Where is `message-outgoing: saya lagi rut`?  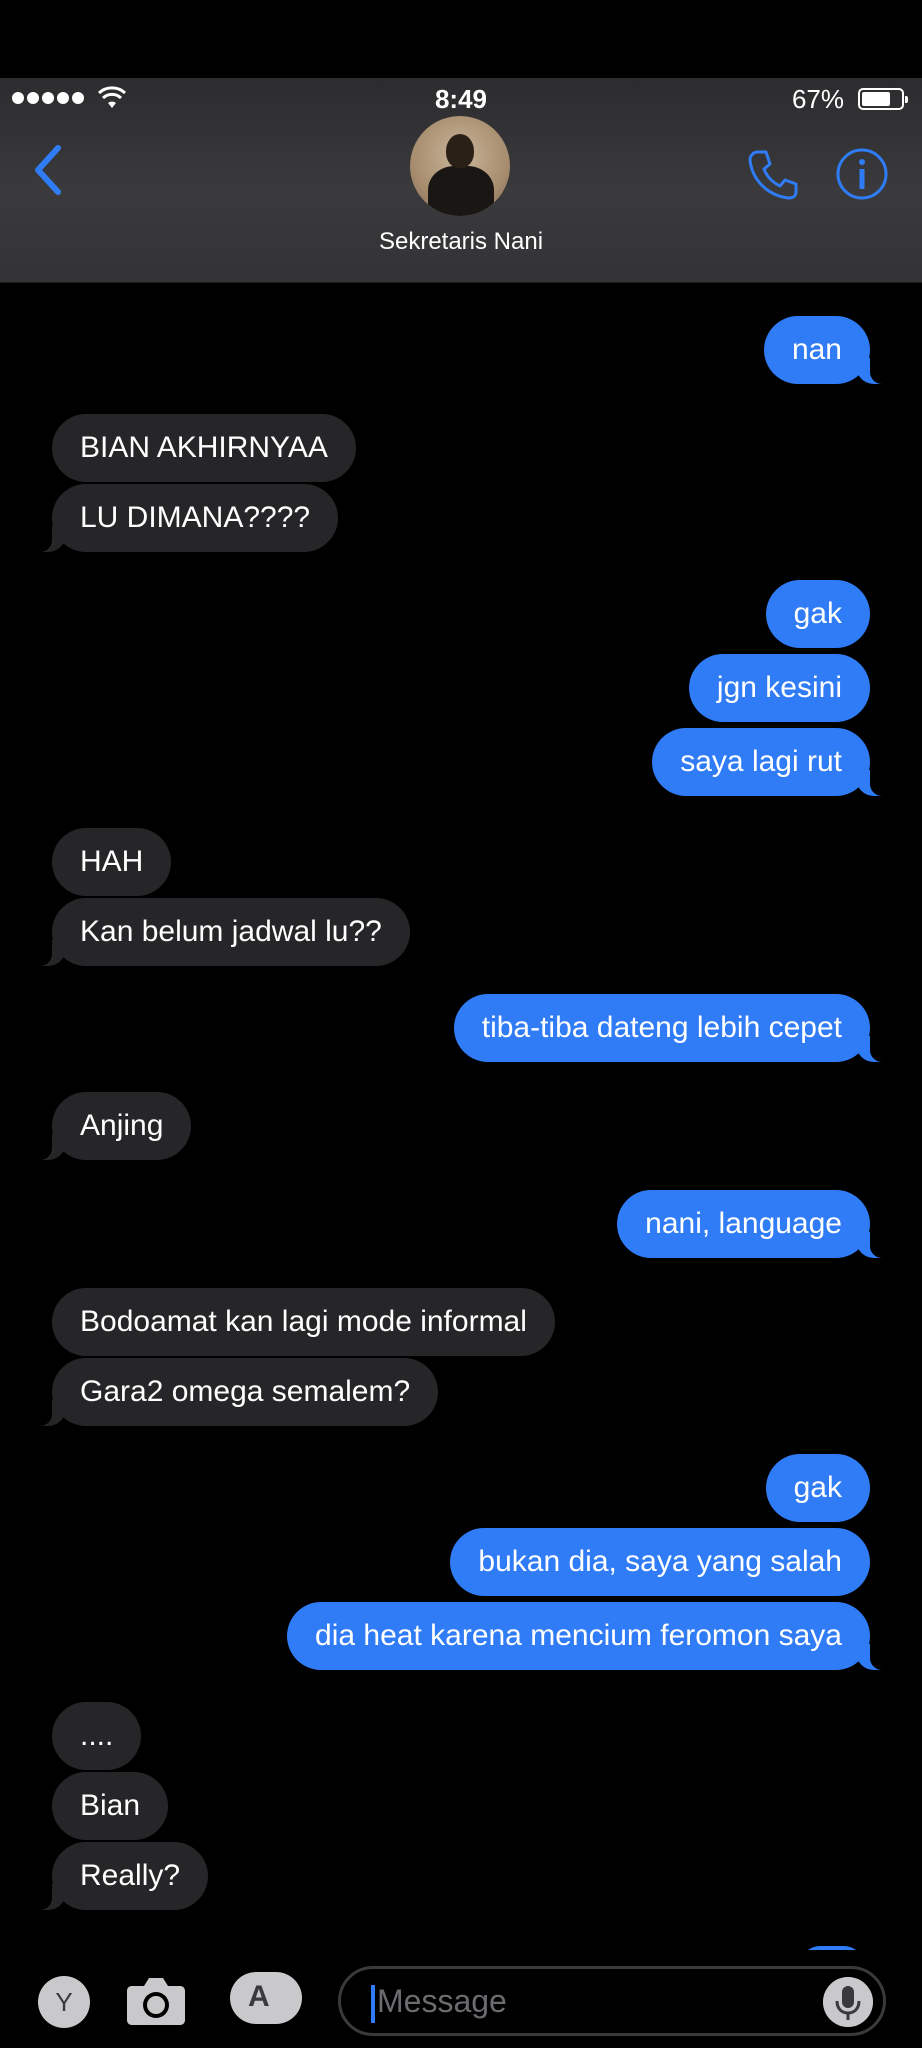
message-outgoing: saya lagi rut is located at coordinates (772, 762).